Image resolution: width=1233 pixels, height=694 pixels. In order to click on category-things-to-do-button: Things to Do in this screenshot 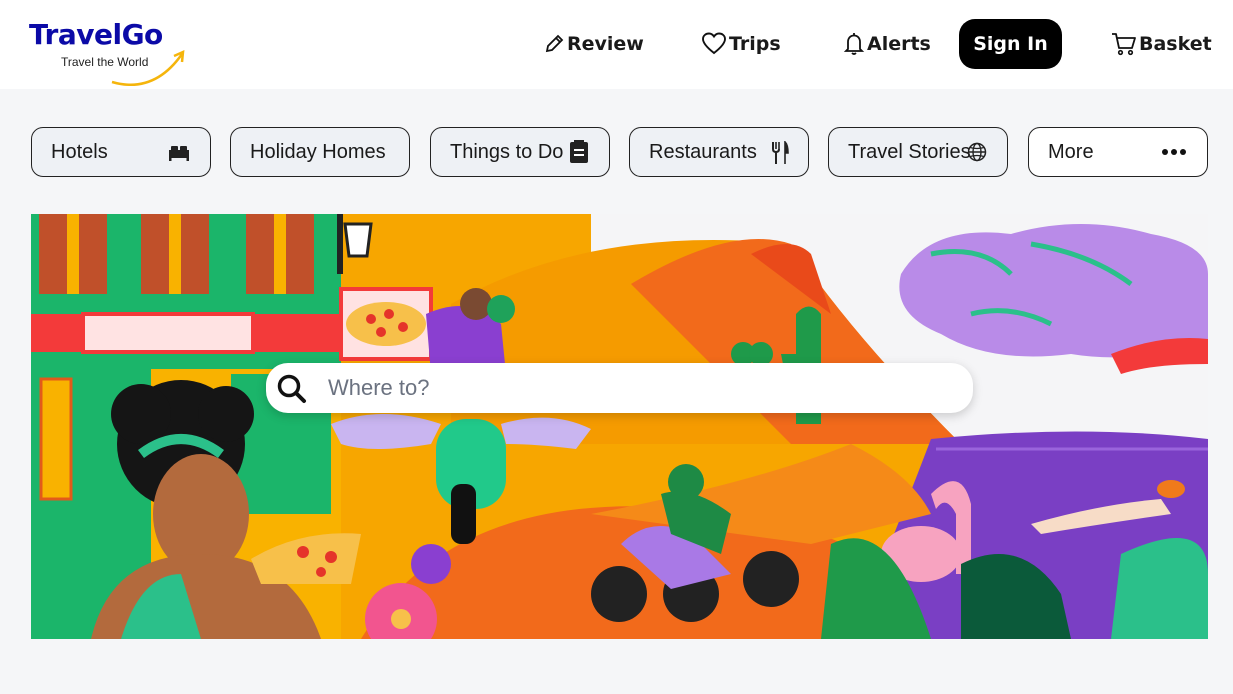, I will do `click(520, 152)`.